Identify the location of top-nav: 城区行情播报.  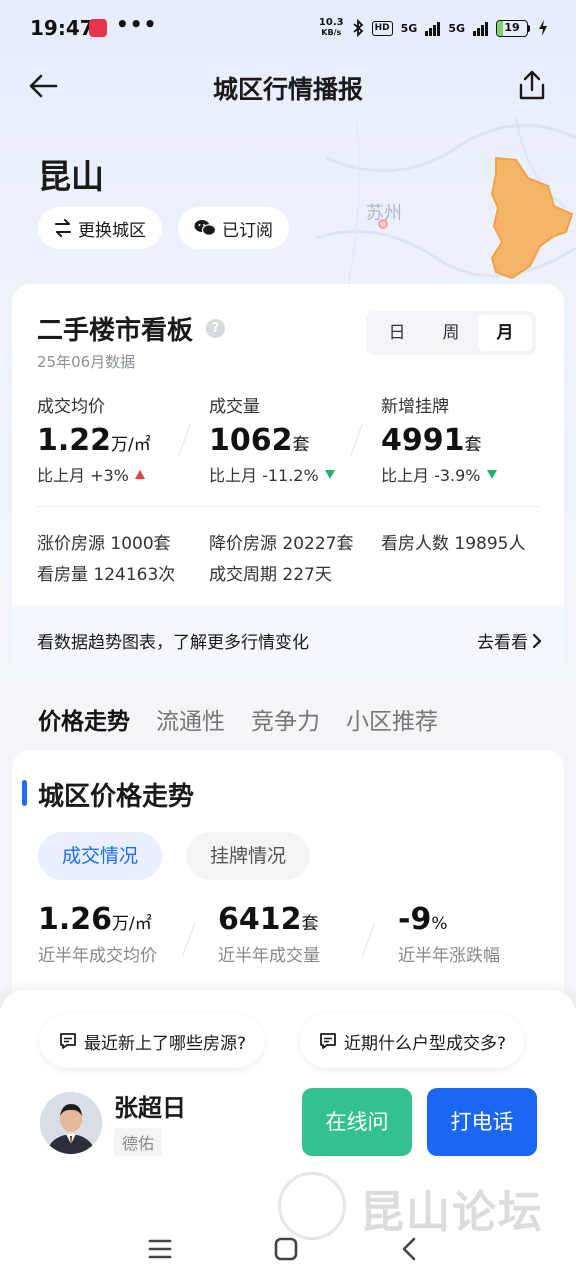
(288, 86).